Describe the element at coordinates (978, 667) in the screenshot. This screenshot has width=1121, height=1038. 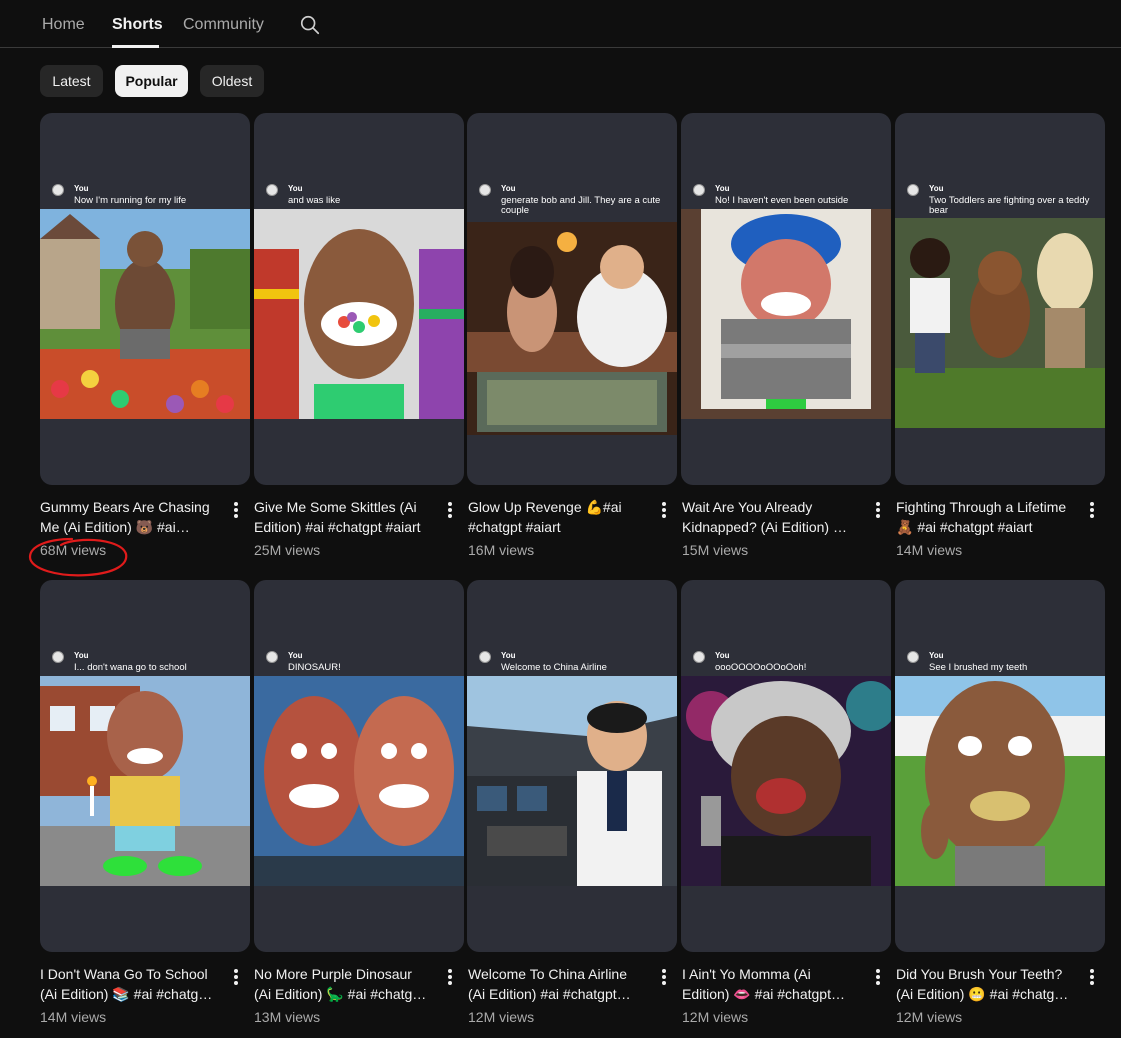
I see `caption-text: See I brushed my teeth` at that location.